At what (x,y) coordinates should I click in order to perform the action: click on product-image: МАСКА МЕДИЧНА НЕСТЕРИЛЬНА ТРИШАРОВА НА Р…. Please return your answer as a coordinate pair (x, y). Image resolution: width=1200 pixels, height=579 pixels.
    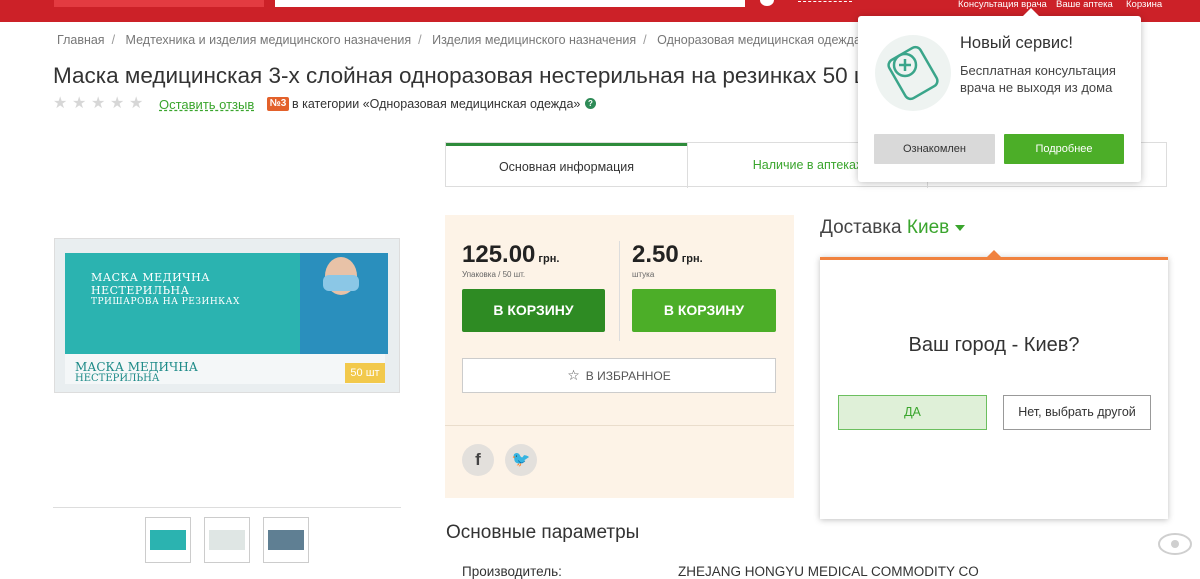
    Looking at the image, I should click on (227, 315).